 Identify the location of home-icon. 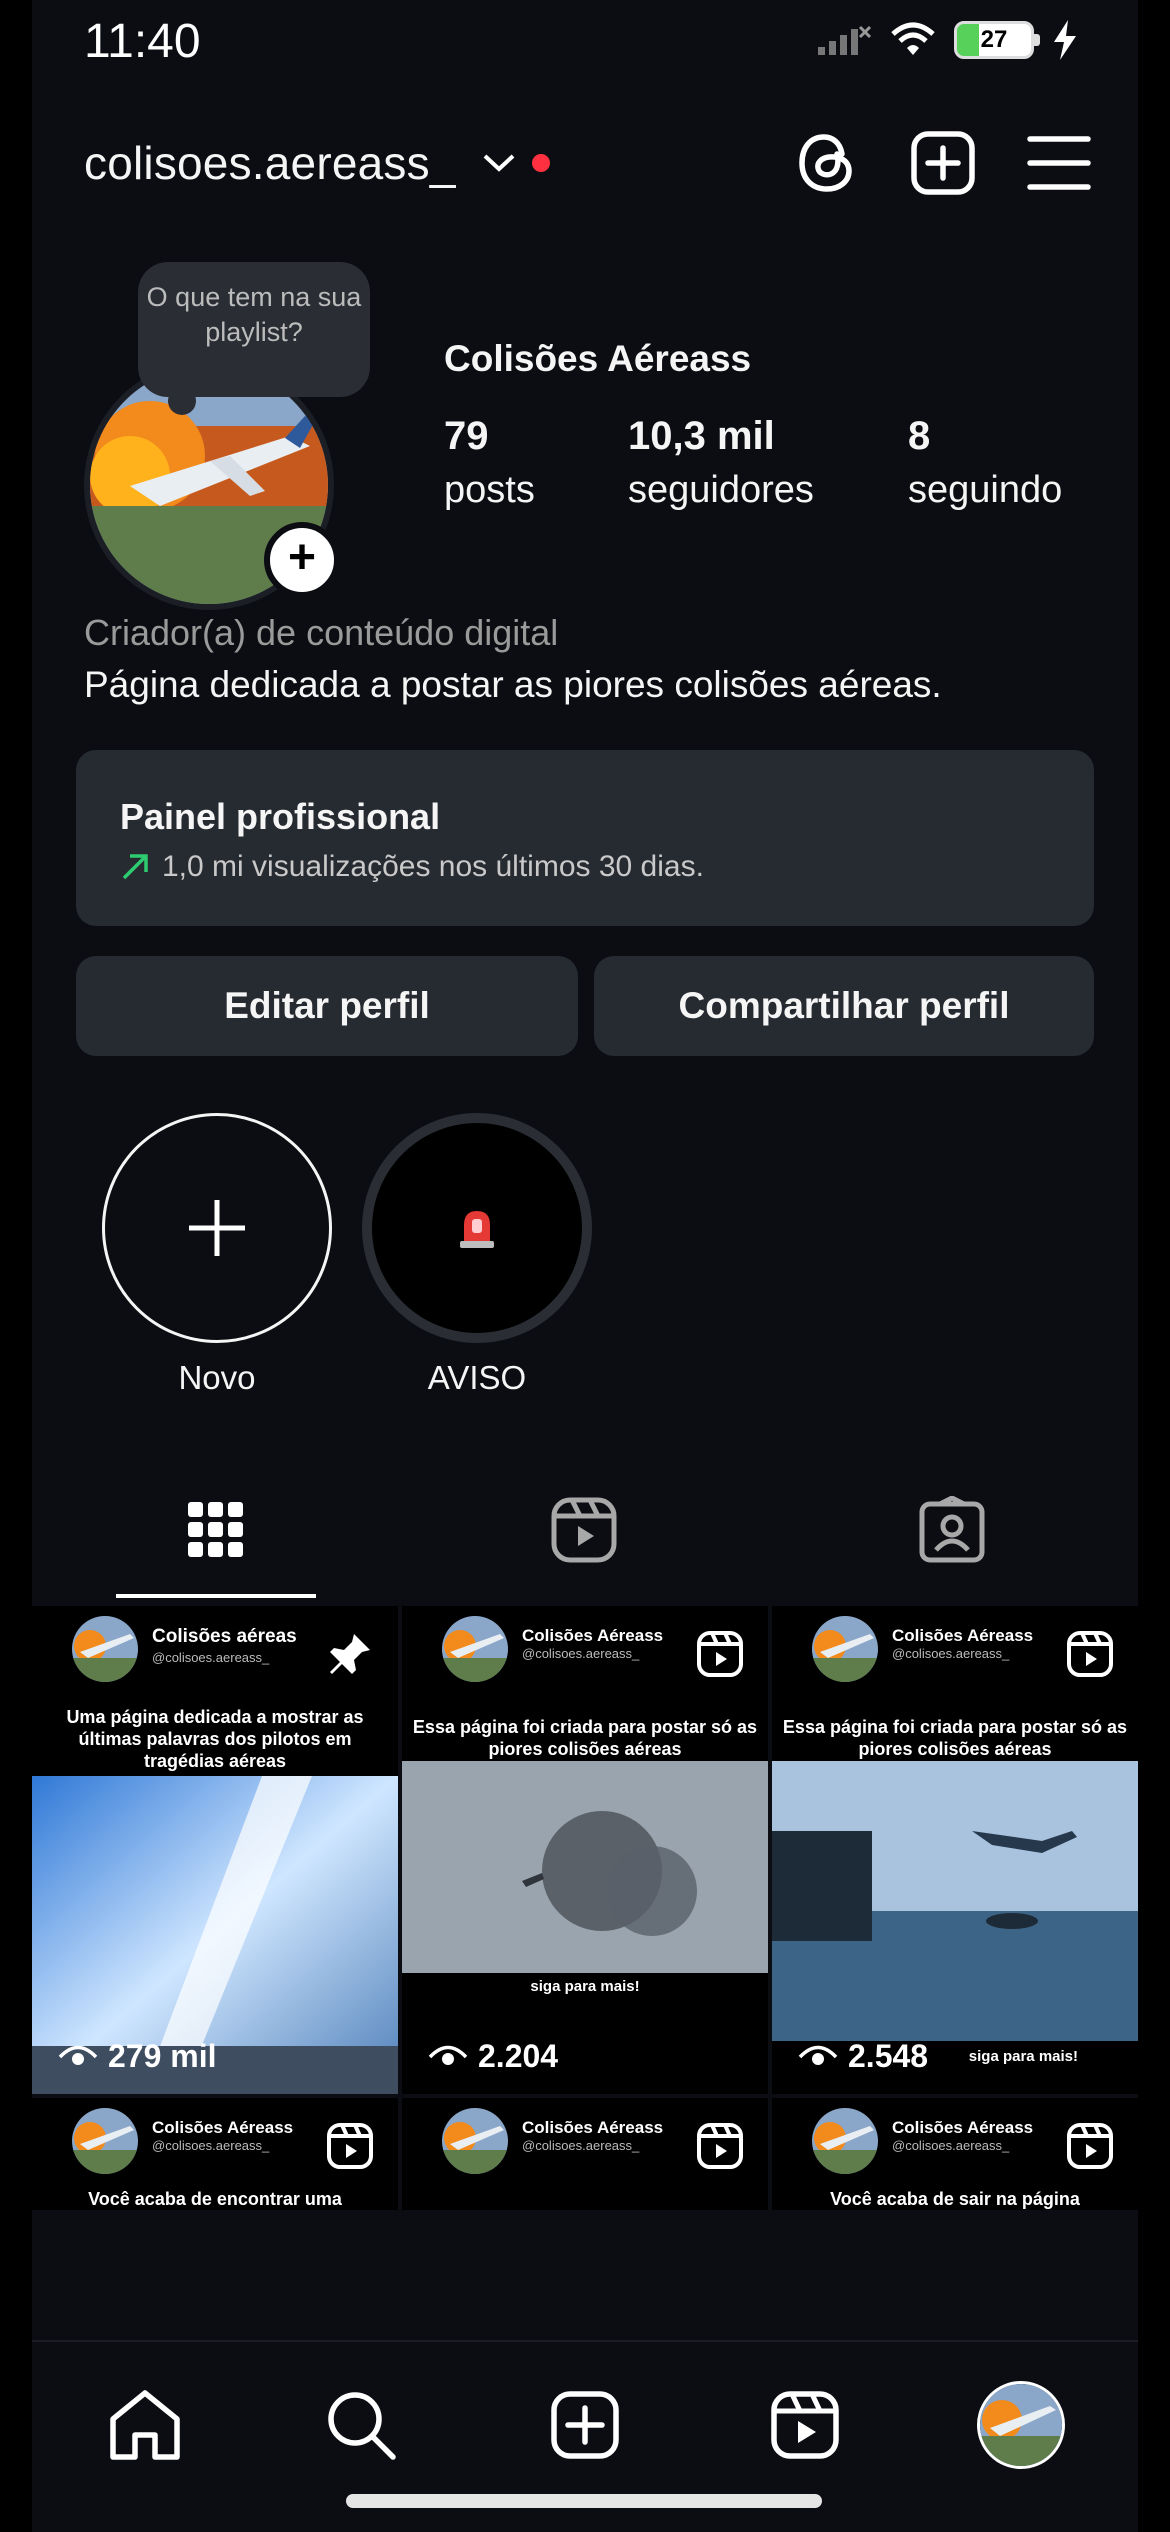
(145, 2425).